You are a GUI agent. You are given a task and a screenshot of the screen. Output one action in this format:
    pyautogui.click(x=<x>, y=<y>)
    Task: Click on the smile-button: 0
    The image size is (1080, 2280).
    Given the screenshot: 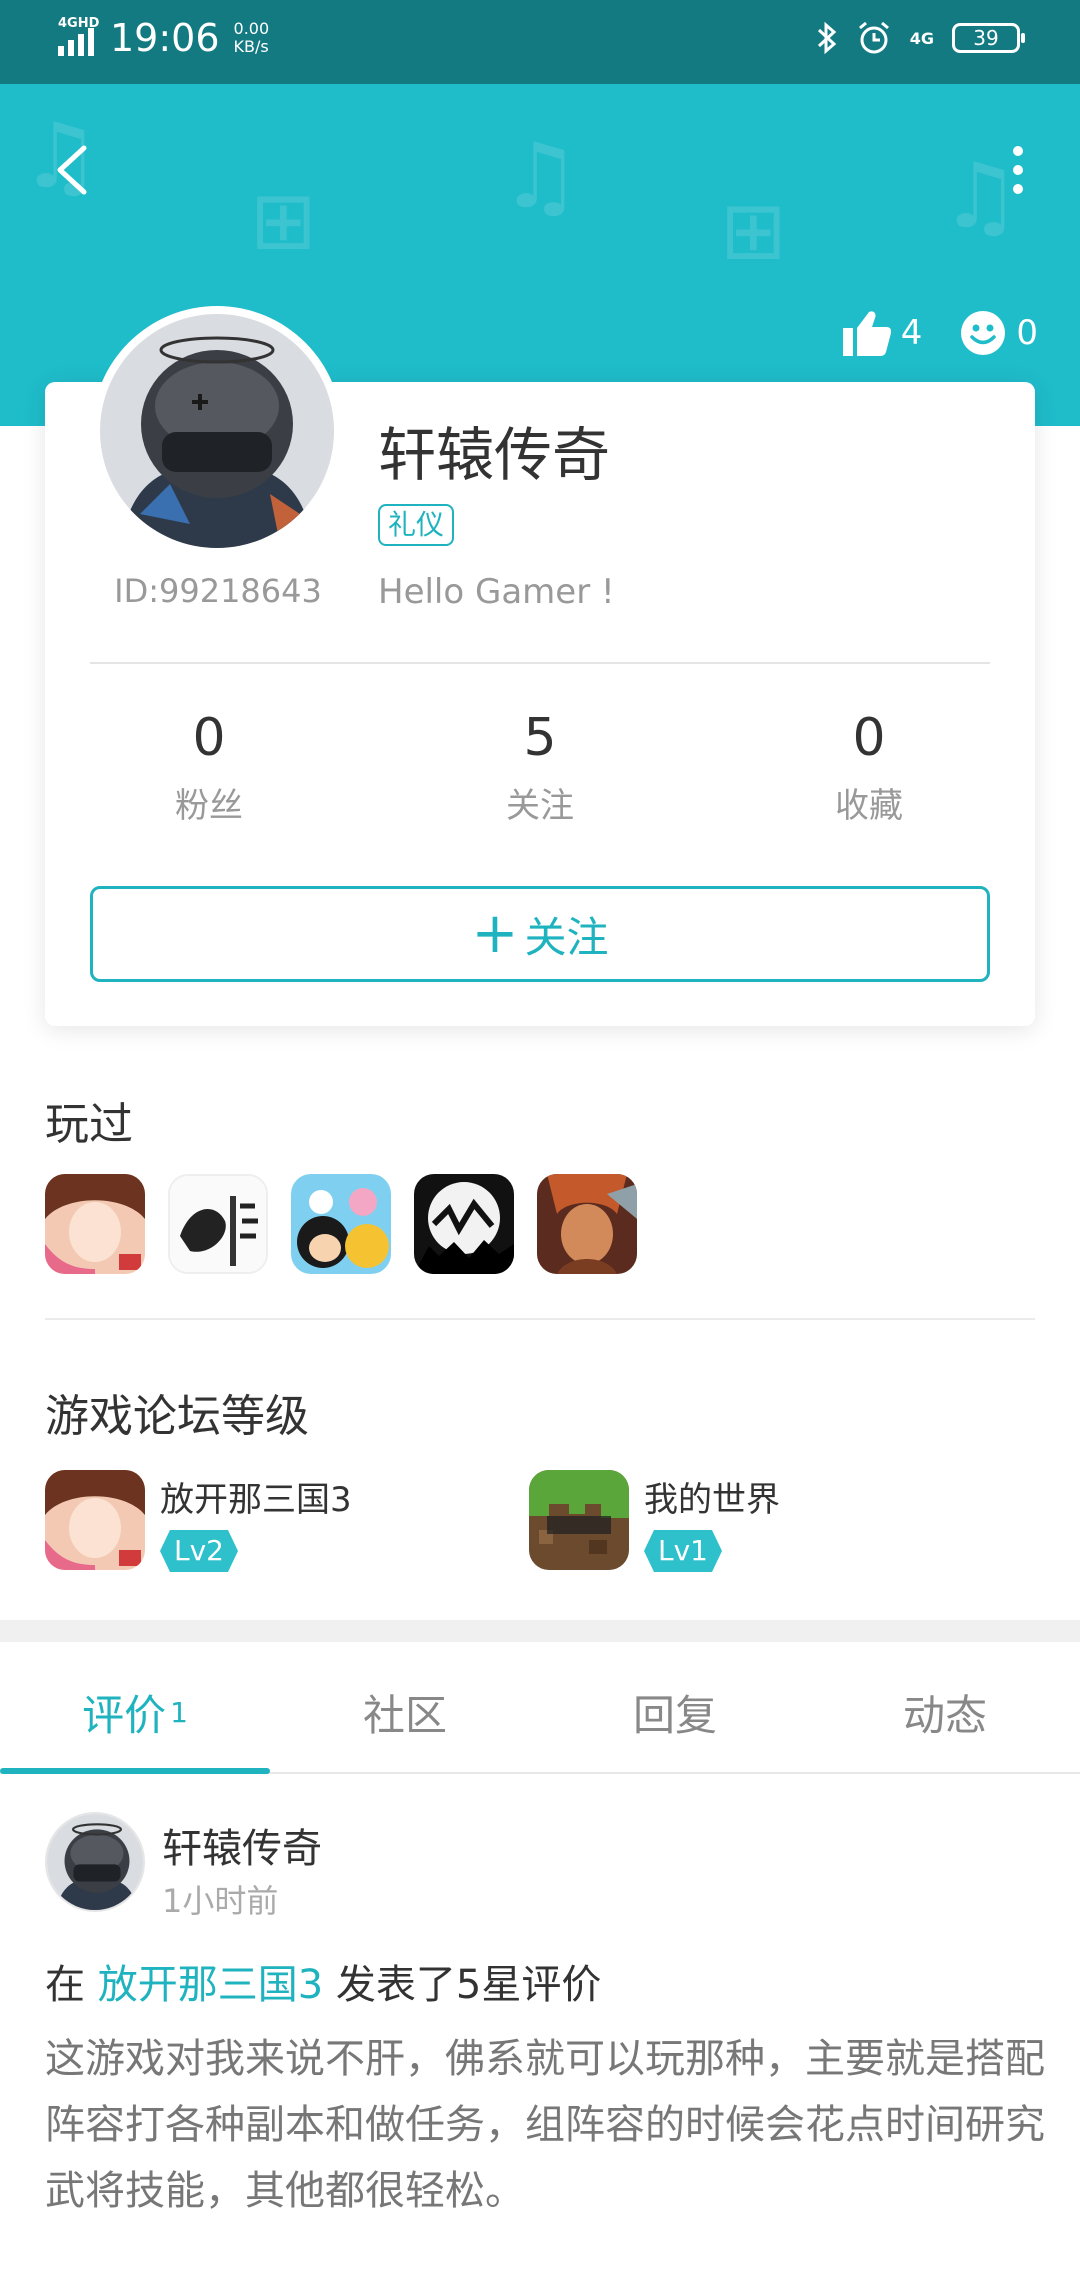 What is the action you would take?
    pyautogui.click(x=999, y=333)
    